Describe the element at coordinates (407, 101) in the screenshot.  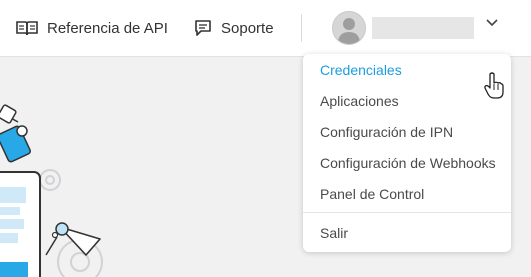
I see `menu-item-applications: Aplicaciones` at that location.